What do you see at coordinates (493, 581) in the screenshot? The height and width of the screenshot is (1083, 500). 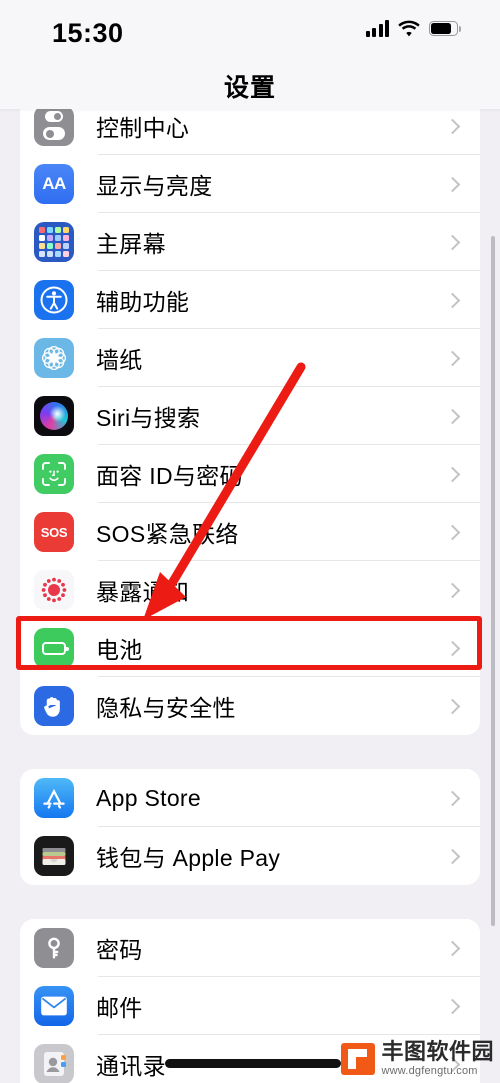 I see `vertical-scrollbar` at bounding box center [493, 581].